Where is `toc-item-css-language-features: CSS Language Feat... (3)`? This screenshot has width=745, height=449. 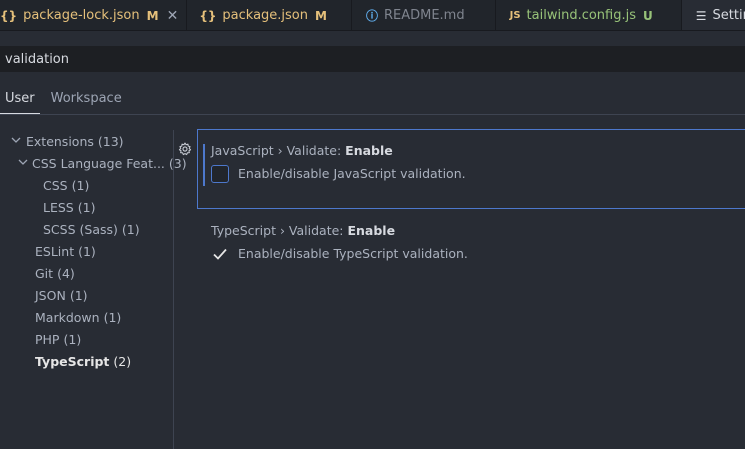 toc-item-css-language-features: CSS Language Feat... (3) is located at coordinates (93, 163).